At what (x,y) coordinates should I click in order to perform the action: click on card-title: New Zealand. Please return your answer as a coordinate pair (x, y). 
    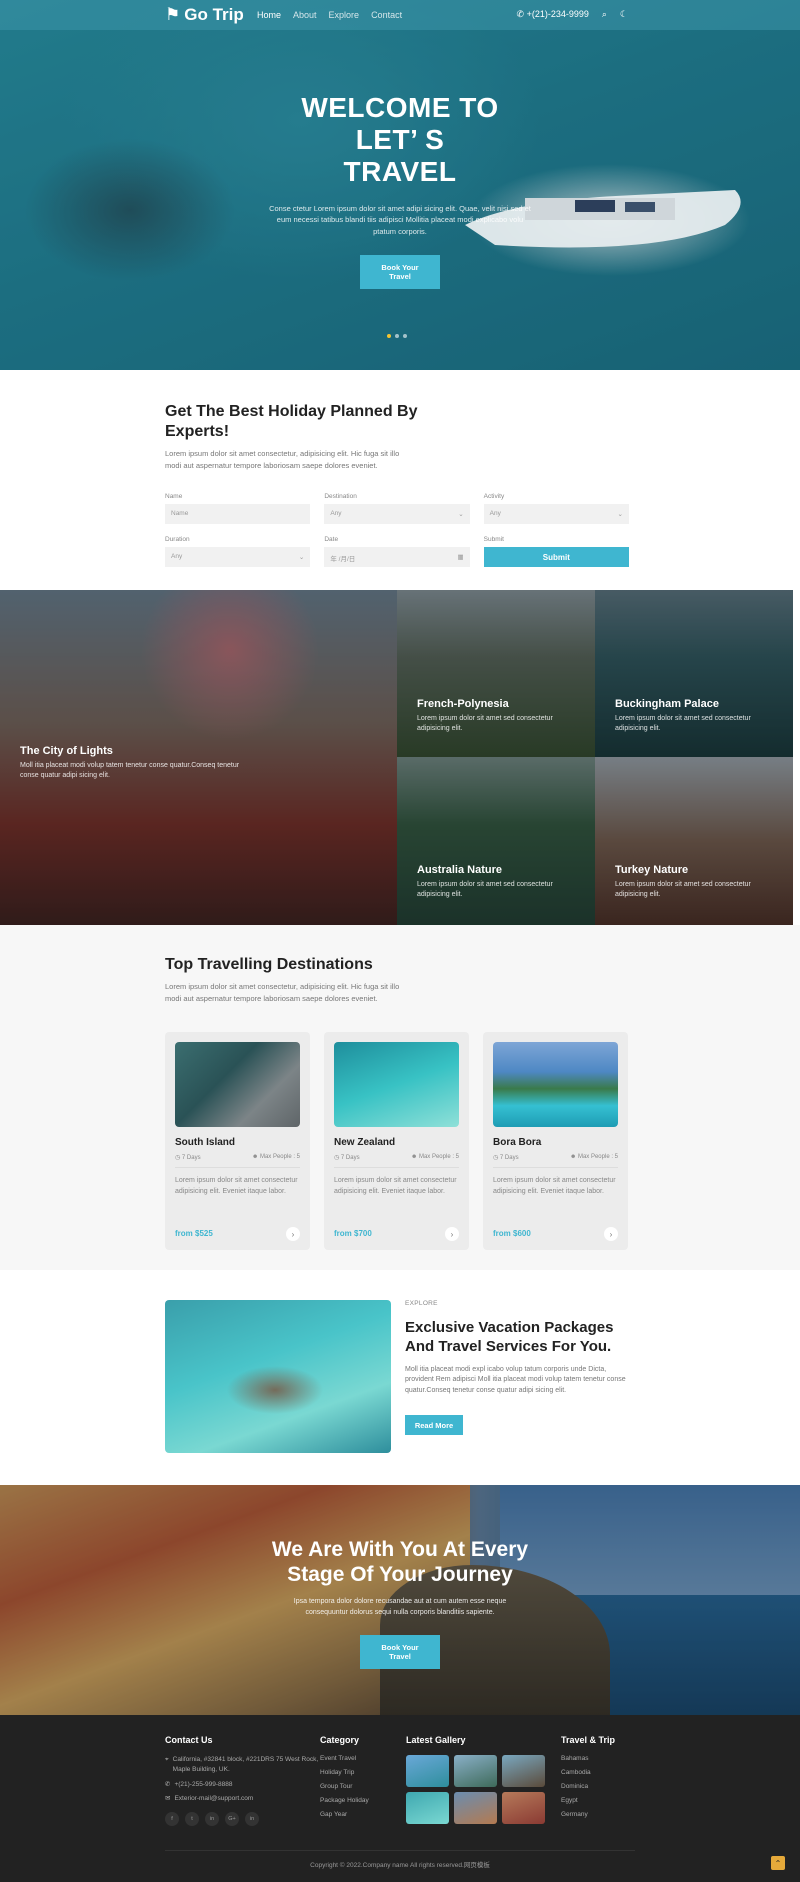
    Looking at the image, I should click on (396, 1142).